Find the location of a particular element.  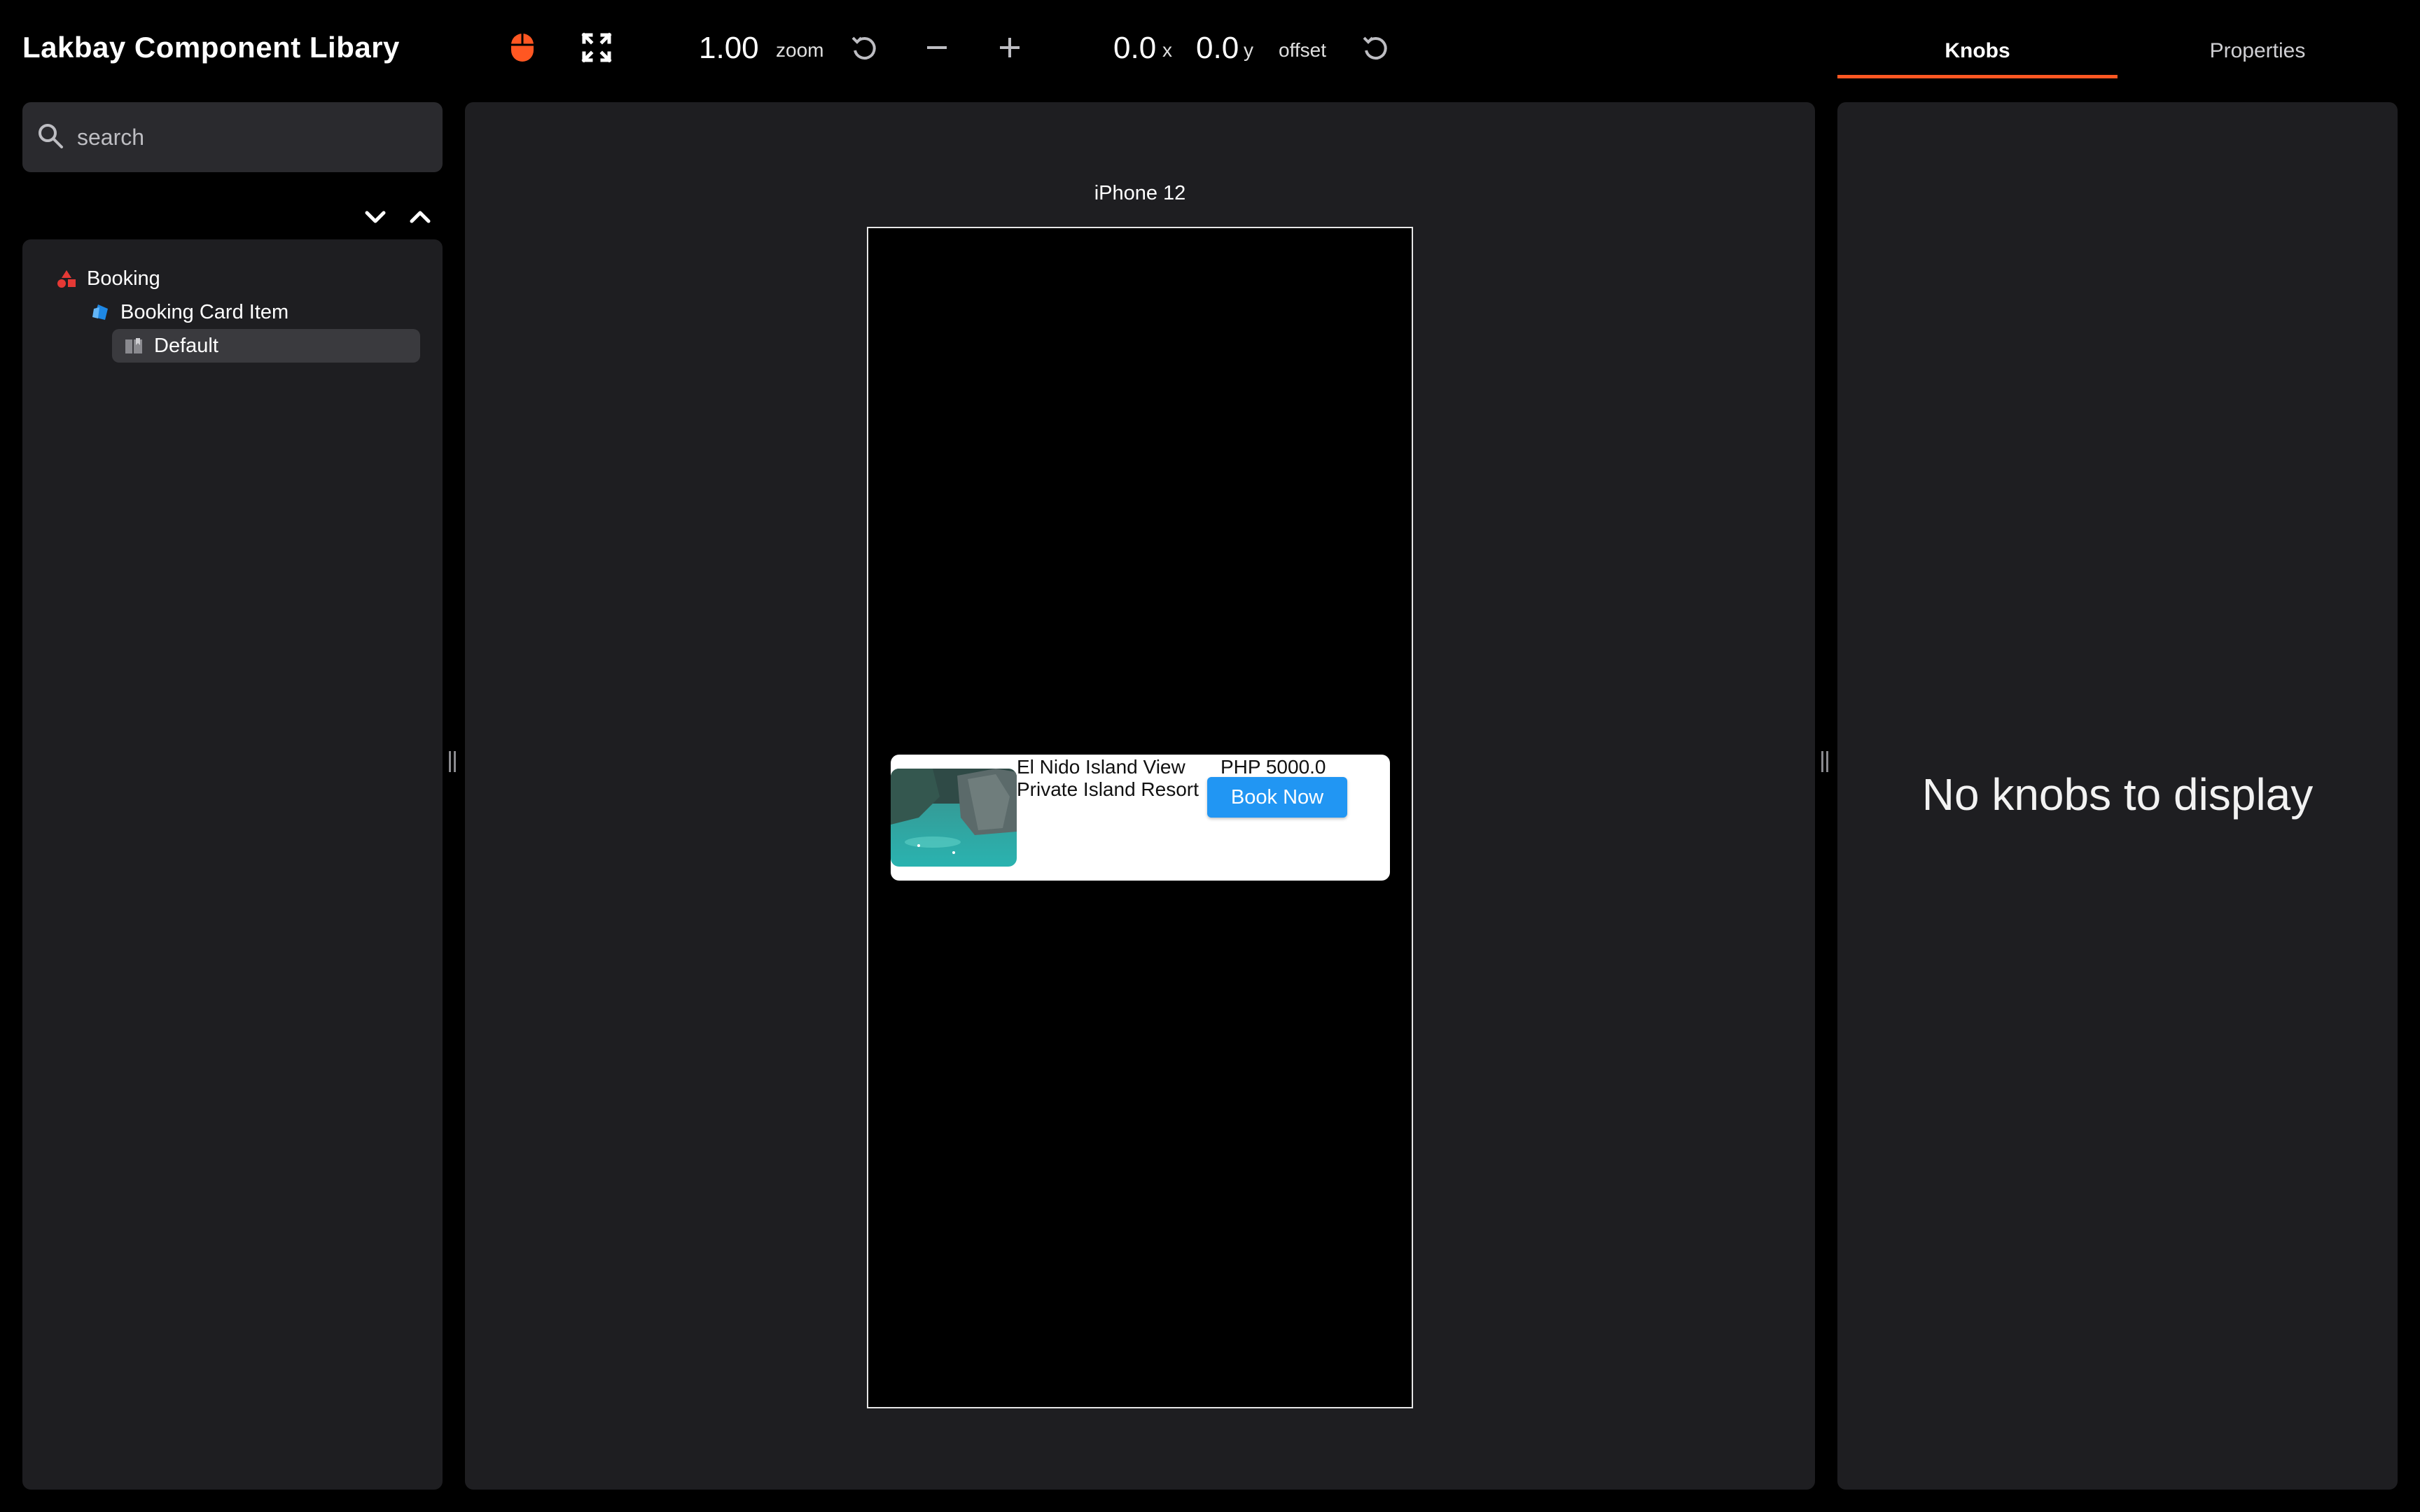

search-input is located at coordinates (245, 137).